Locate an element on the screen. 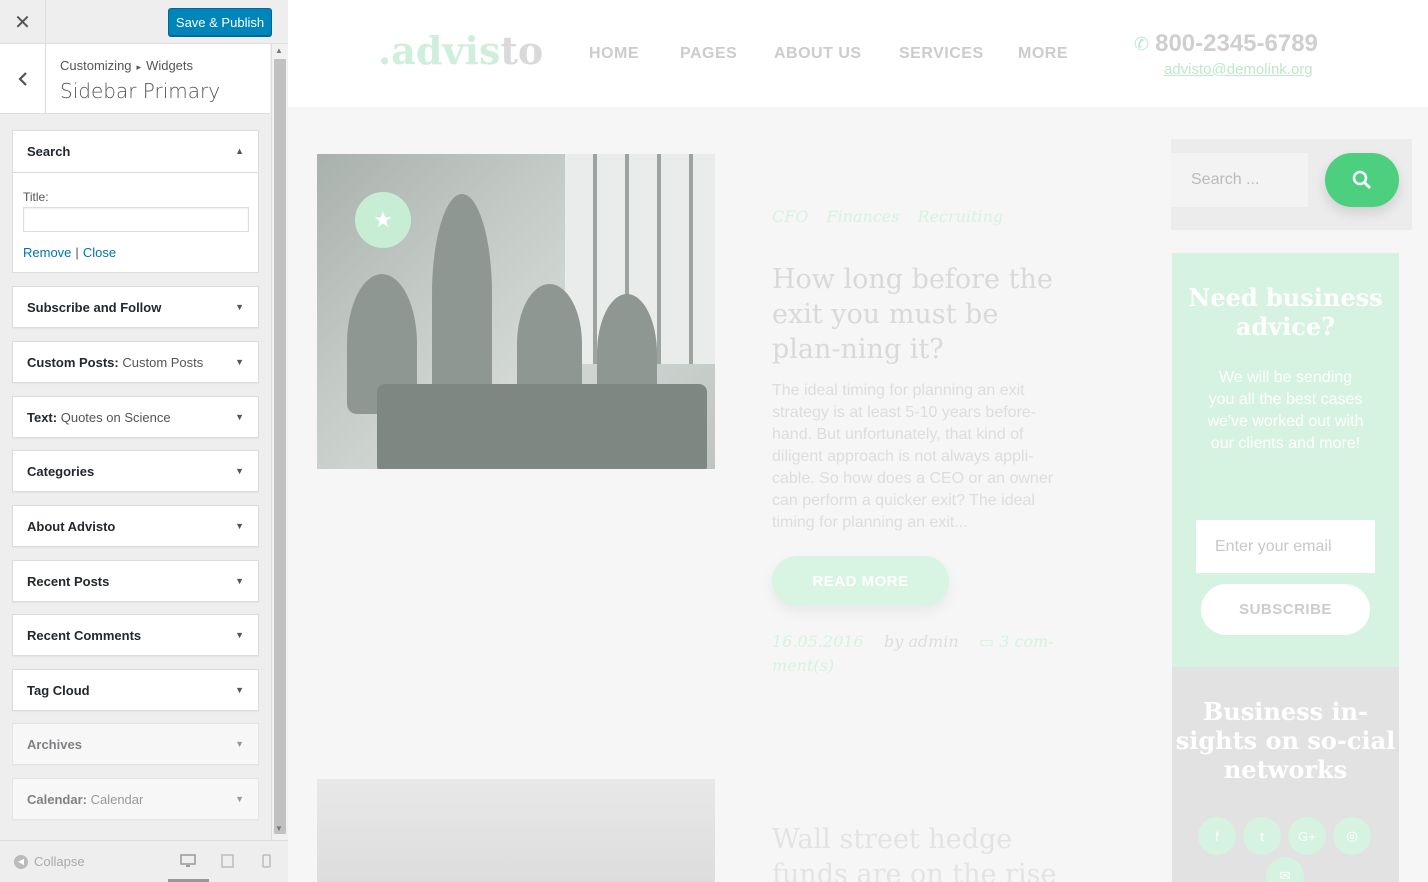  logo-text-a: .advis is located at coordinates (439, 50).